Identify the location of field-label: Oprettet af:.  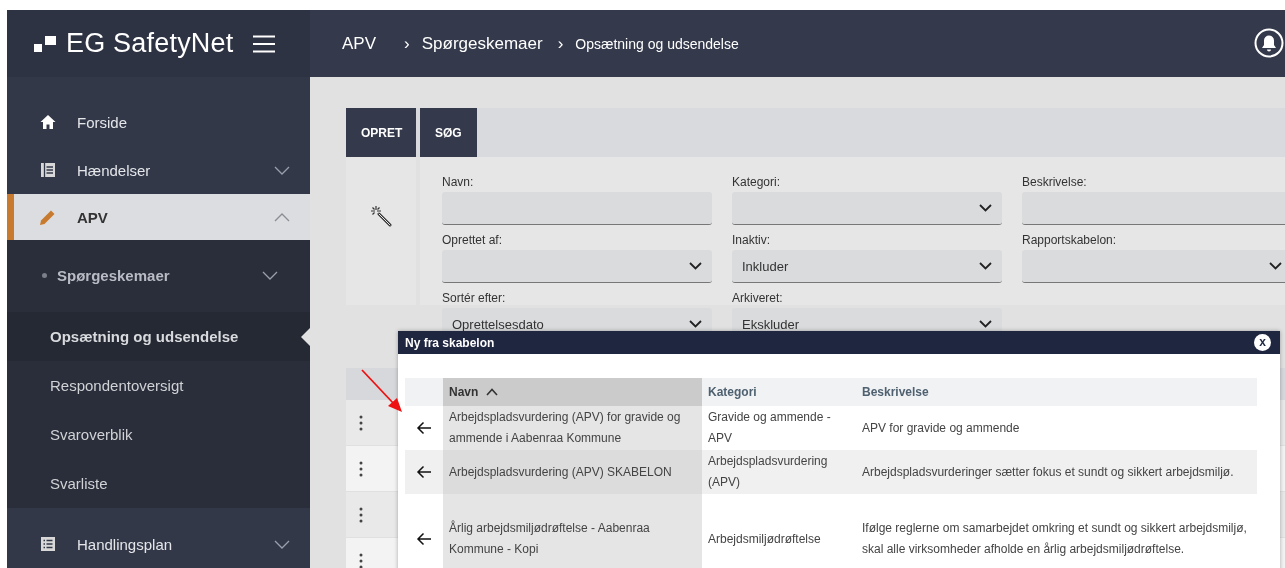
(473, 240).